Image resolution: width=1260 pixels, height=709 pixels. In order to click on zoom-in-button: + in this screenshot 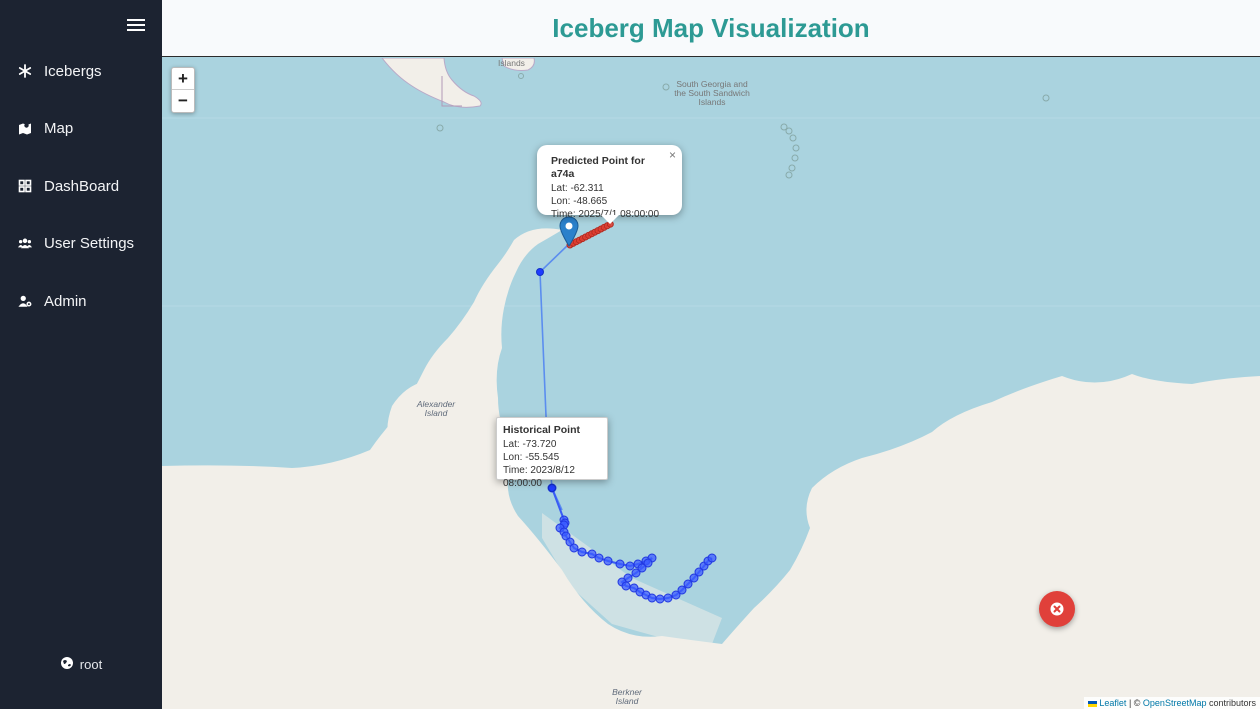, I will do `click(183, 79)`.